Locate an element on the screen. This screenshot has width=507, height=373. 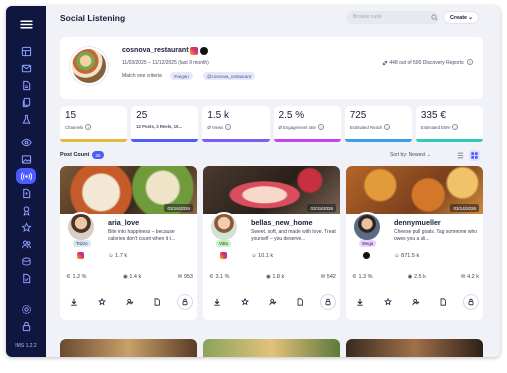
criteria-chip: @cosnova_restaurant is located at coordinates (229, 76).